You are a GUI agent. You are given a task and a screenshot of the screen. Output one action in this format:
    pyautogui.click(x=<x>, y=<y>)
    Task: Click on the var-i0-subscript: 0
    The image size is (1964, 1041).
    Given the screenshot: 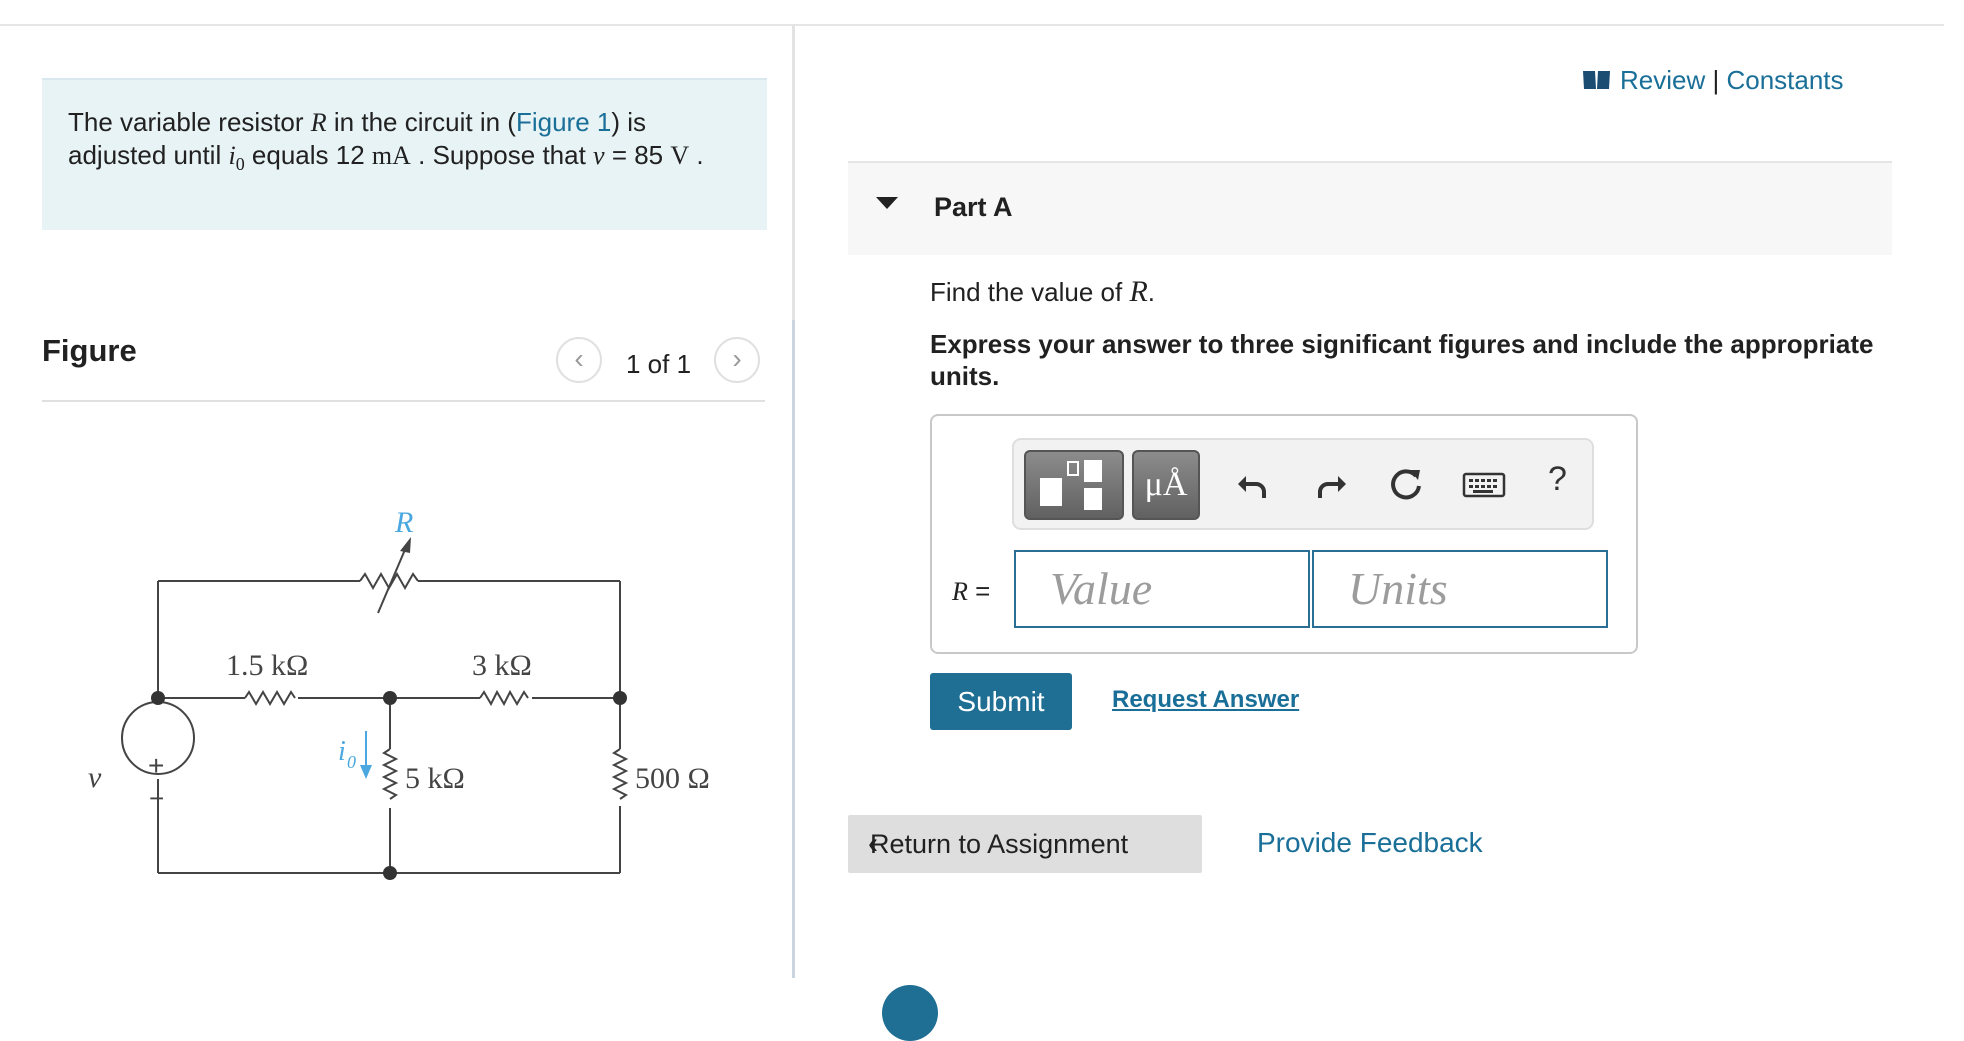 What is the action you would take?
    pyautogui.click(x=240, y=164)
    